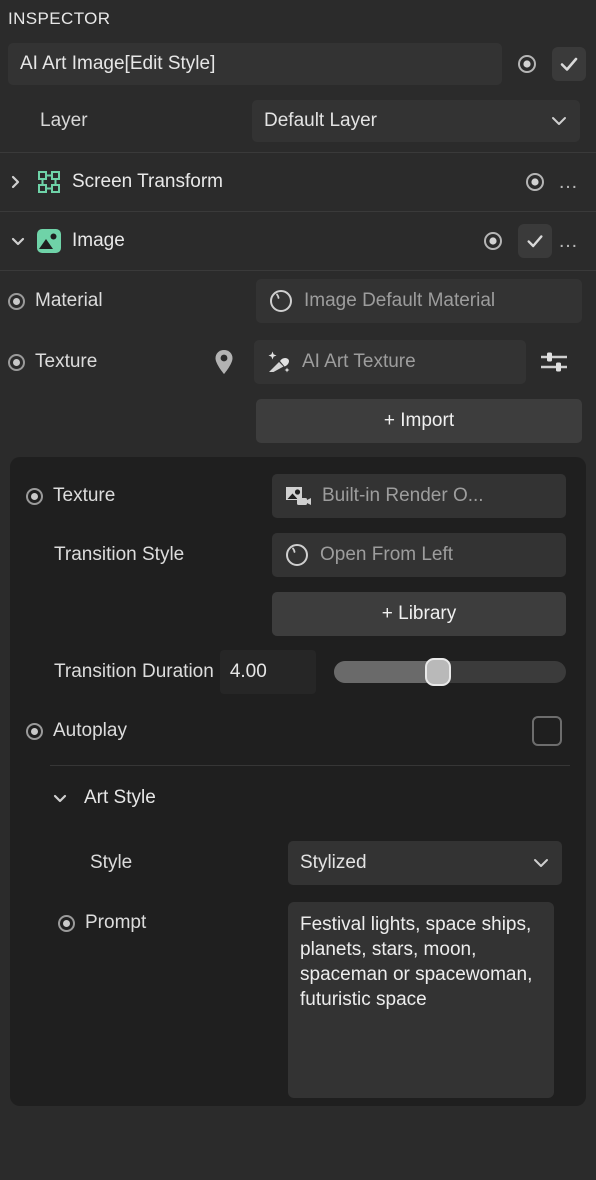  Describe the element at coordinates (279, 362) in the screenshot. I see `magic-brush-icon` at that location.